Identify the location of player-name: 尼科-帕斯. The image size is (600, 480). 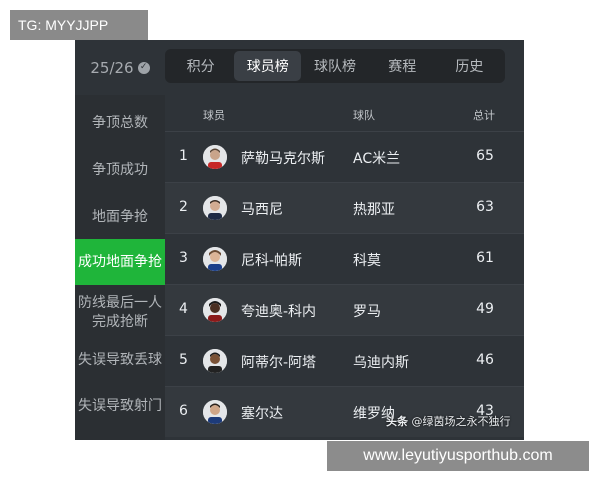
(272, 261).